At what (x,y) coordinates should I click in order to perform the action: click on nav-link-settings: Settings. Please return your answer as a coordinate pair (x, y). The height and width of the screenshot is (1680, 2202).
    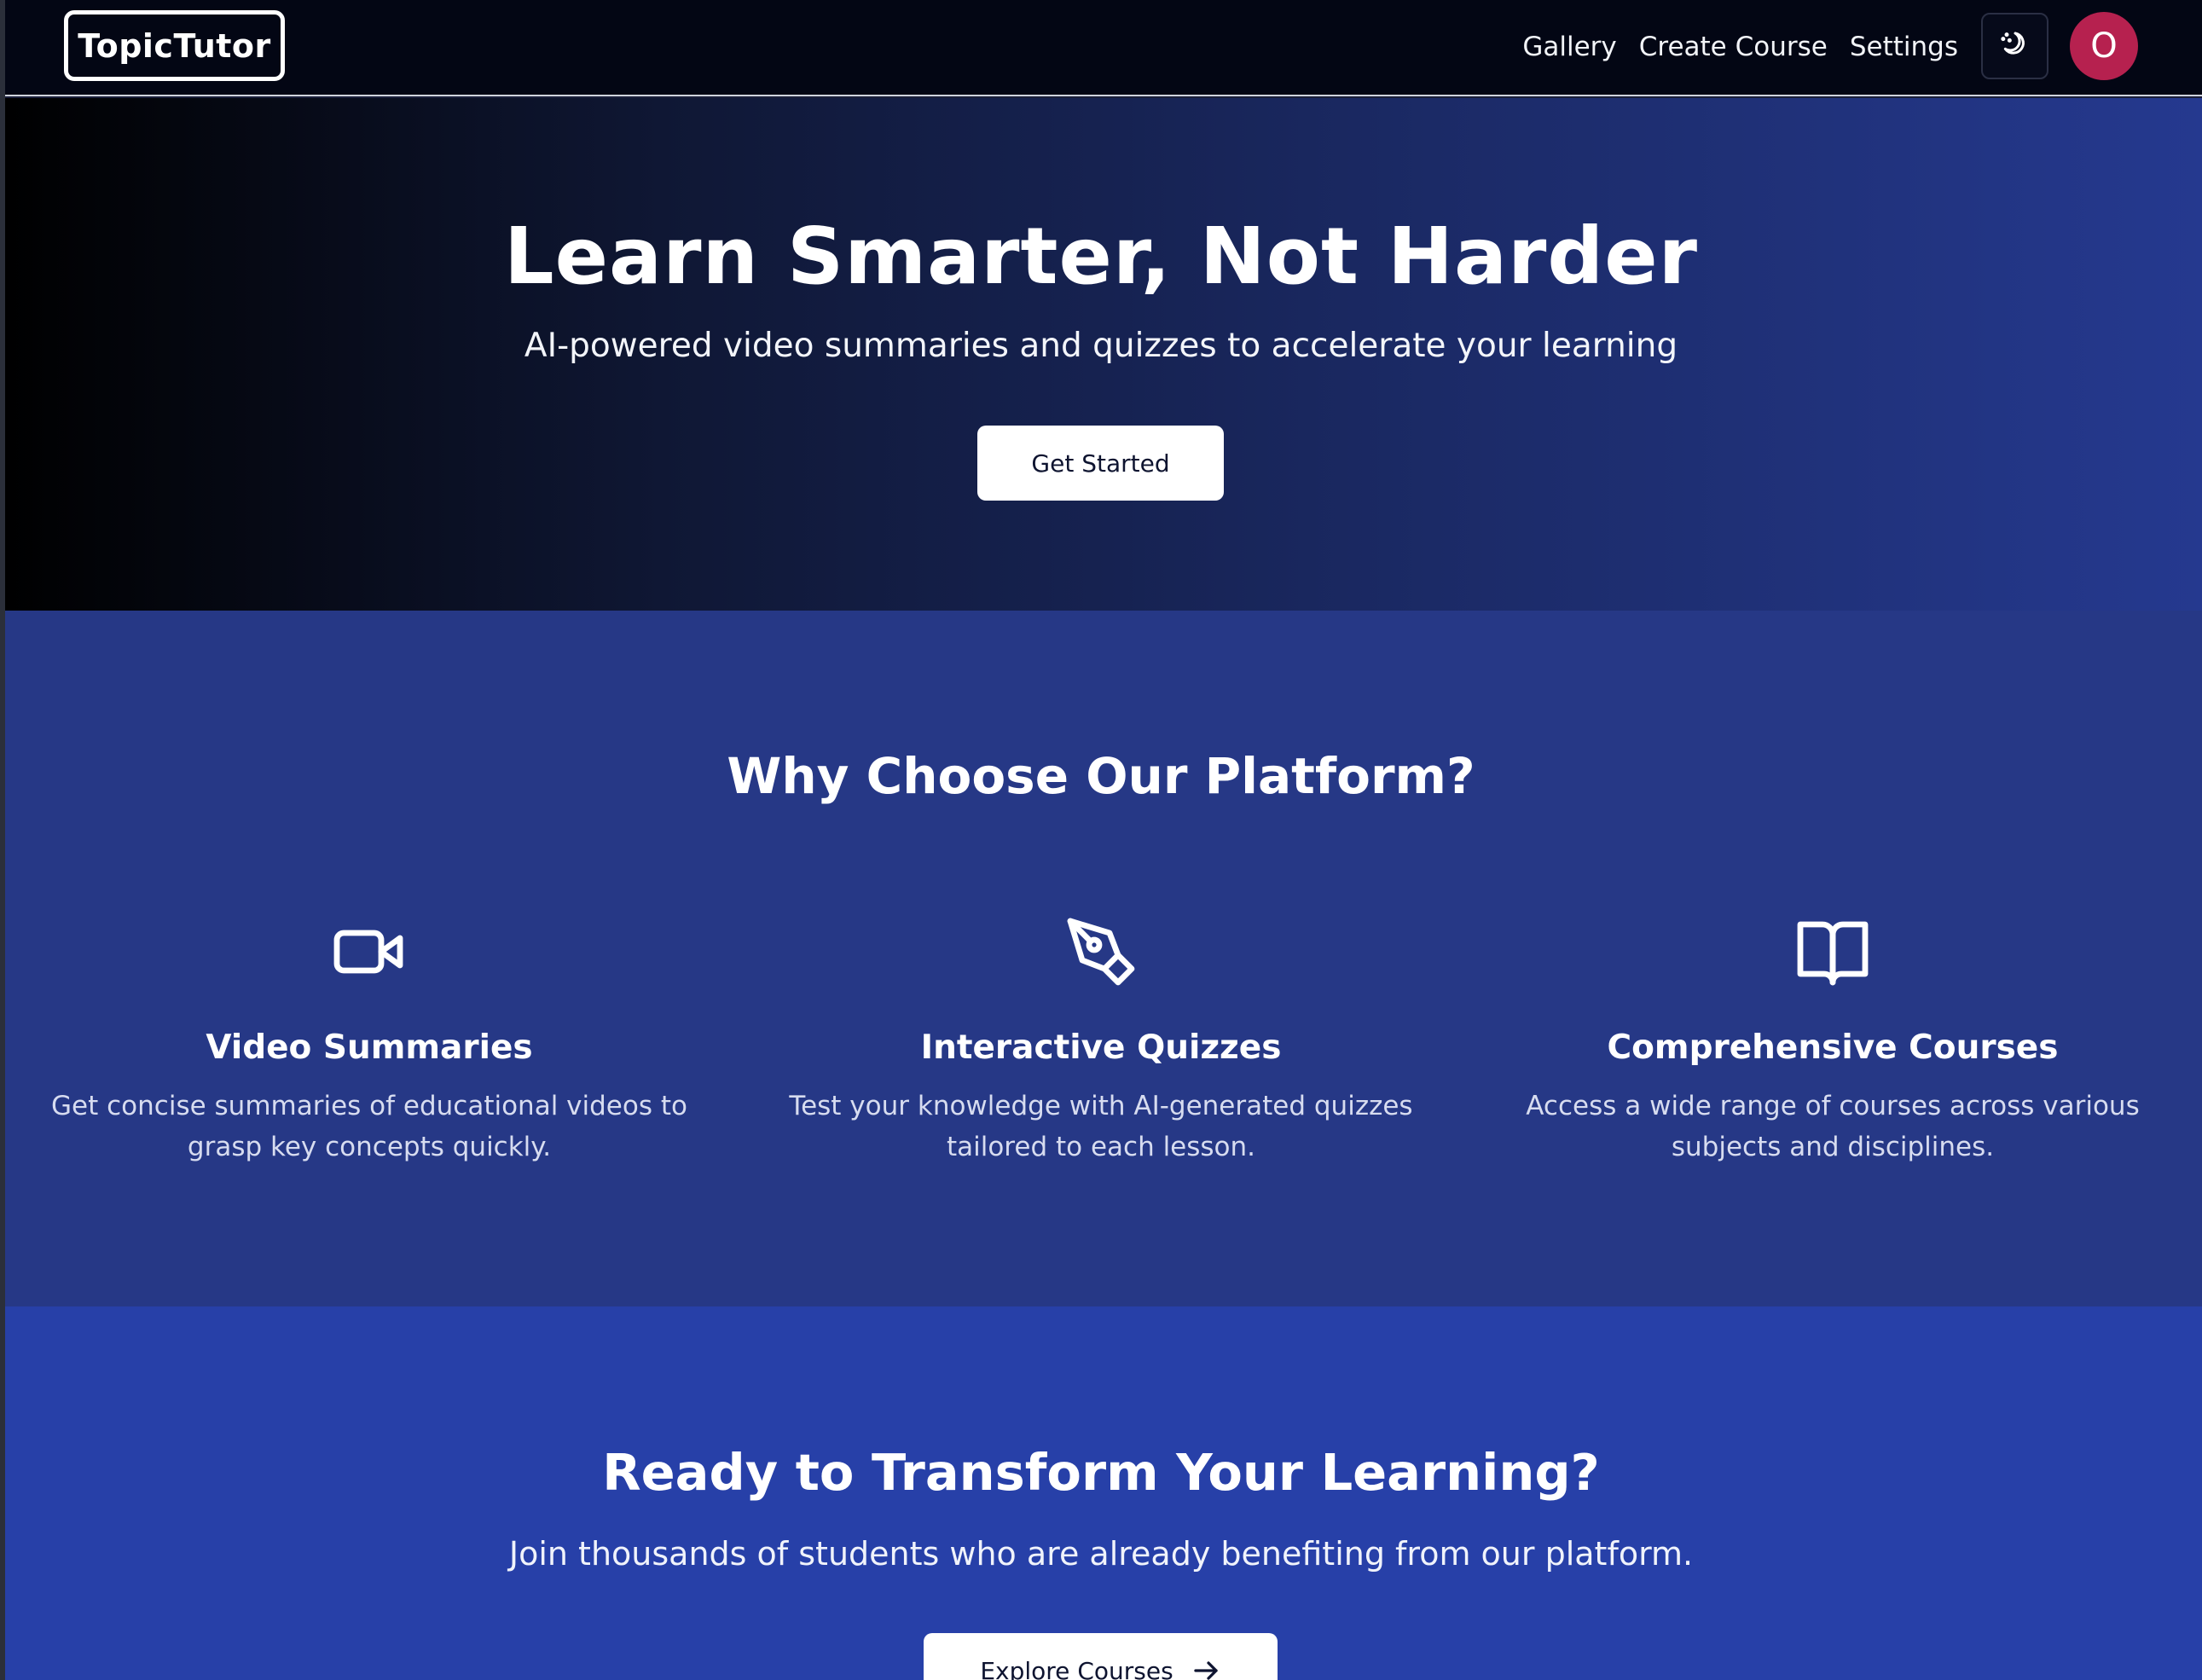
    Looking at the image, I should click on (1904, 47).